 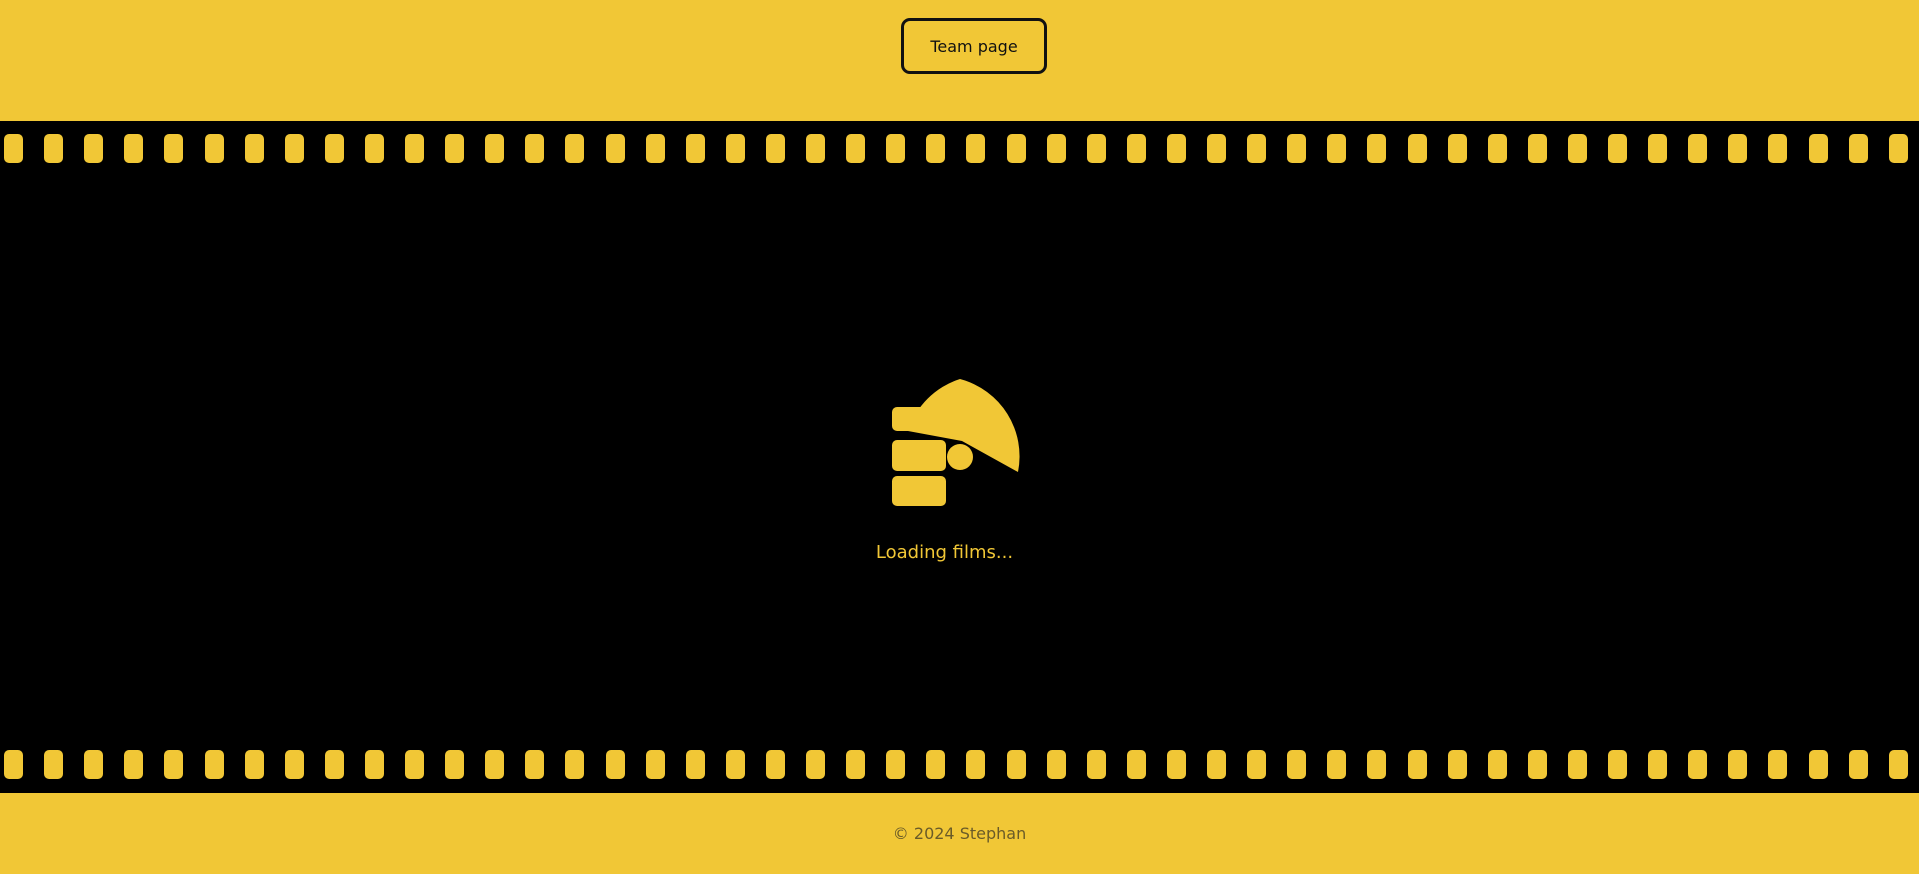 I want to click on footer: © 2024 Stephan, so click(x=959, y=833).